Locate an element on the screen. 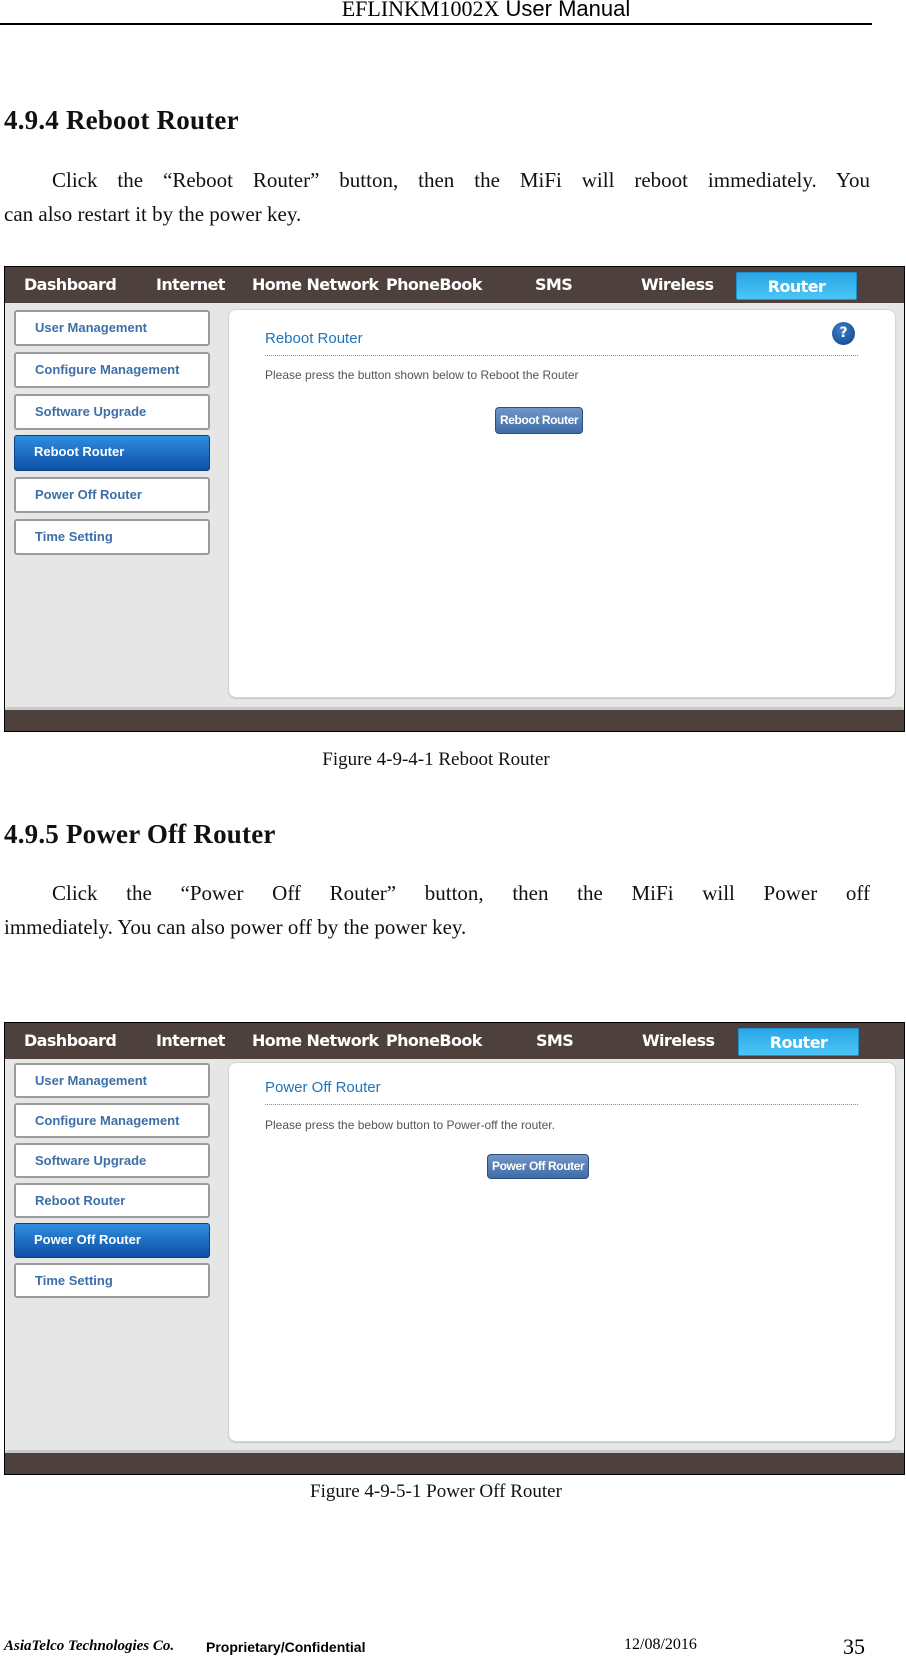  panel-title: Reboot Router is located at coordinates (314, 338).